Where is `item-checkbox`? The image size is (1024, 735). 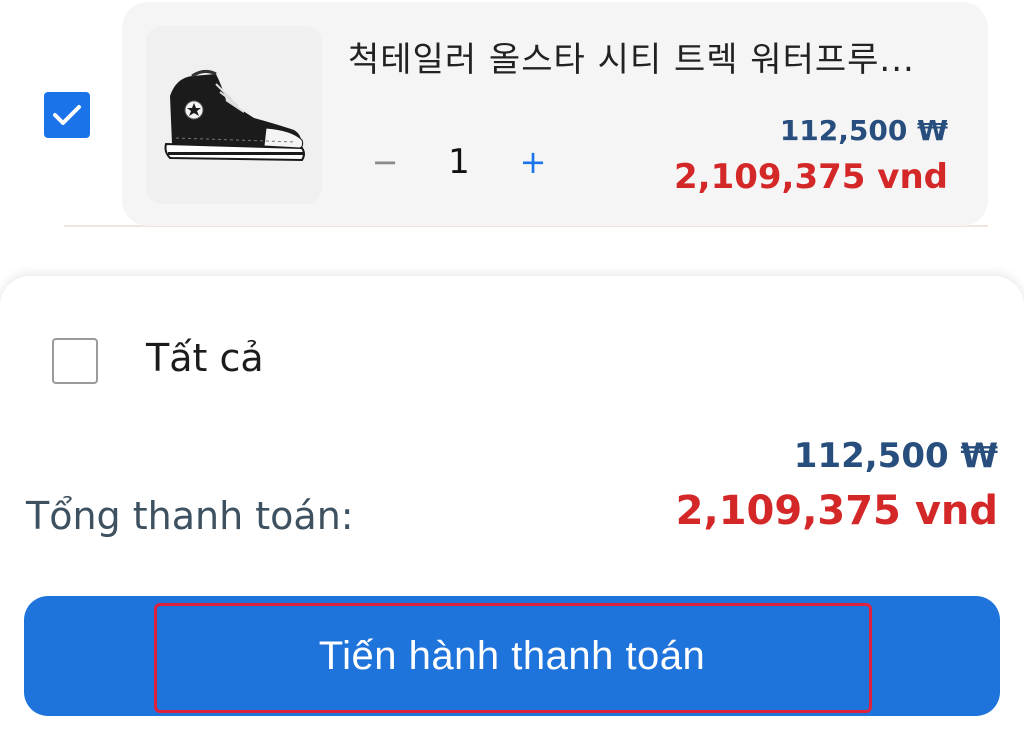 item-checkbox is located at coordinates (67, 115).